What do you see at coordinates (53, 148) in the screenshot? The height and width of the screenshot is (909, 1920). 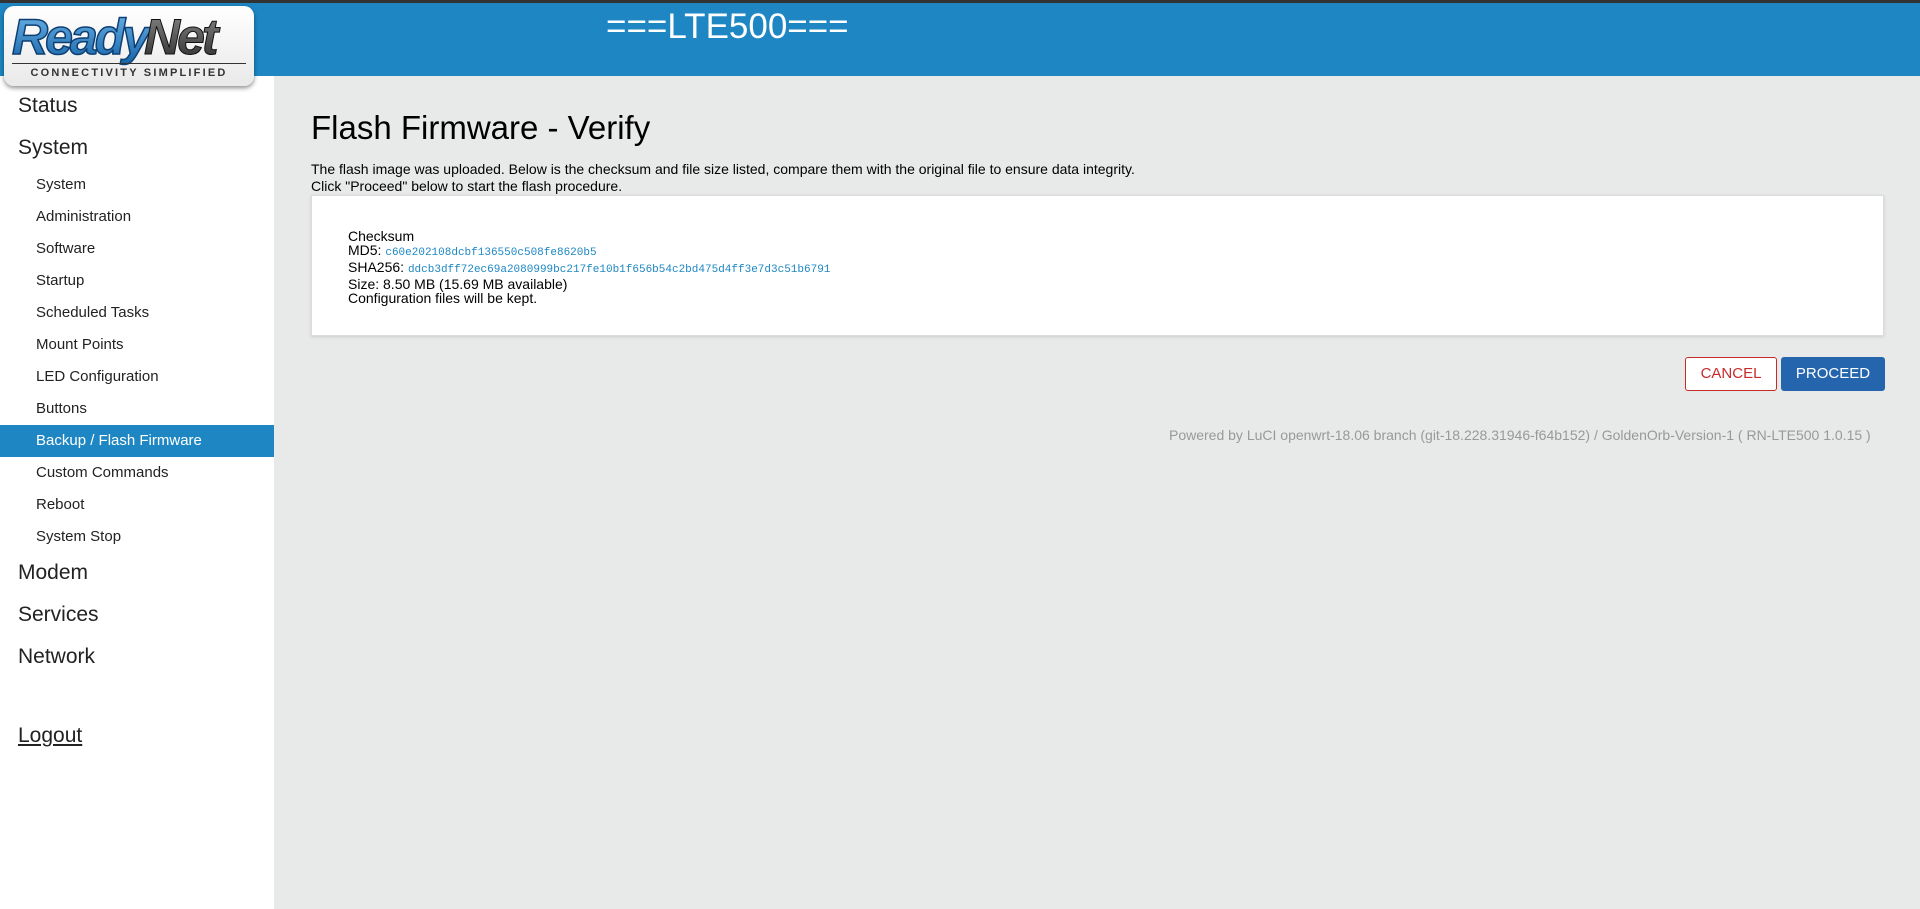 I see `menu-system: System` at bounding box center [53, 148].